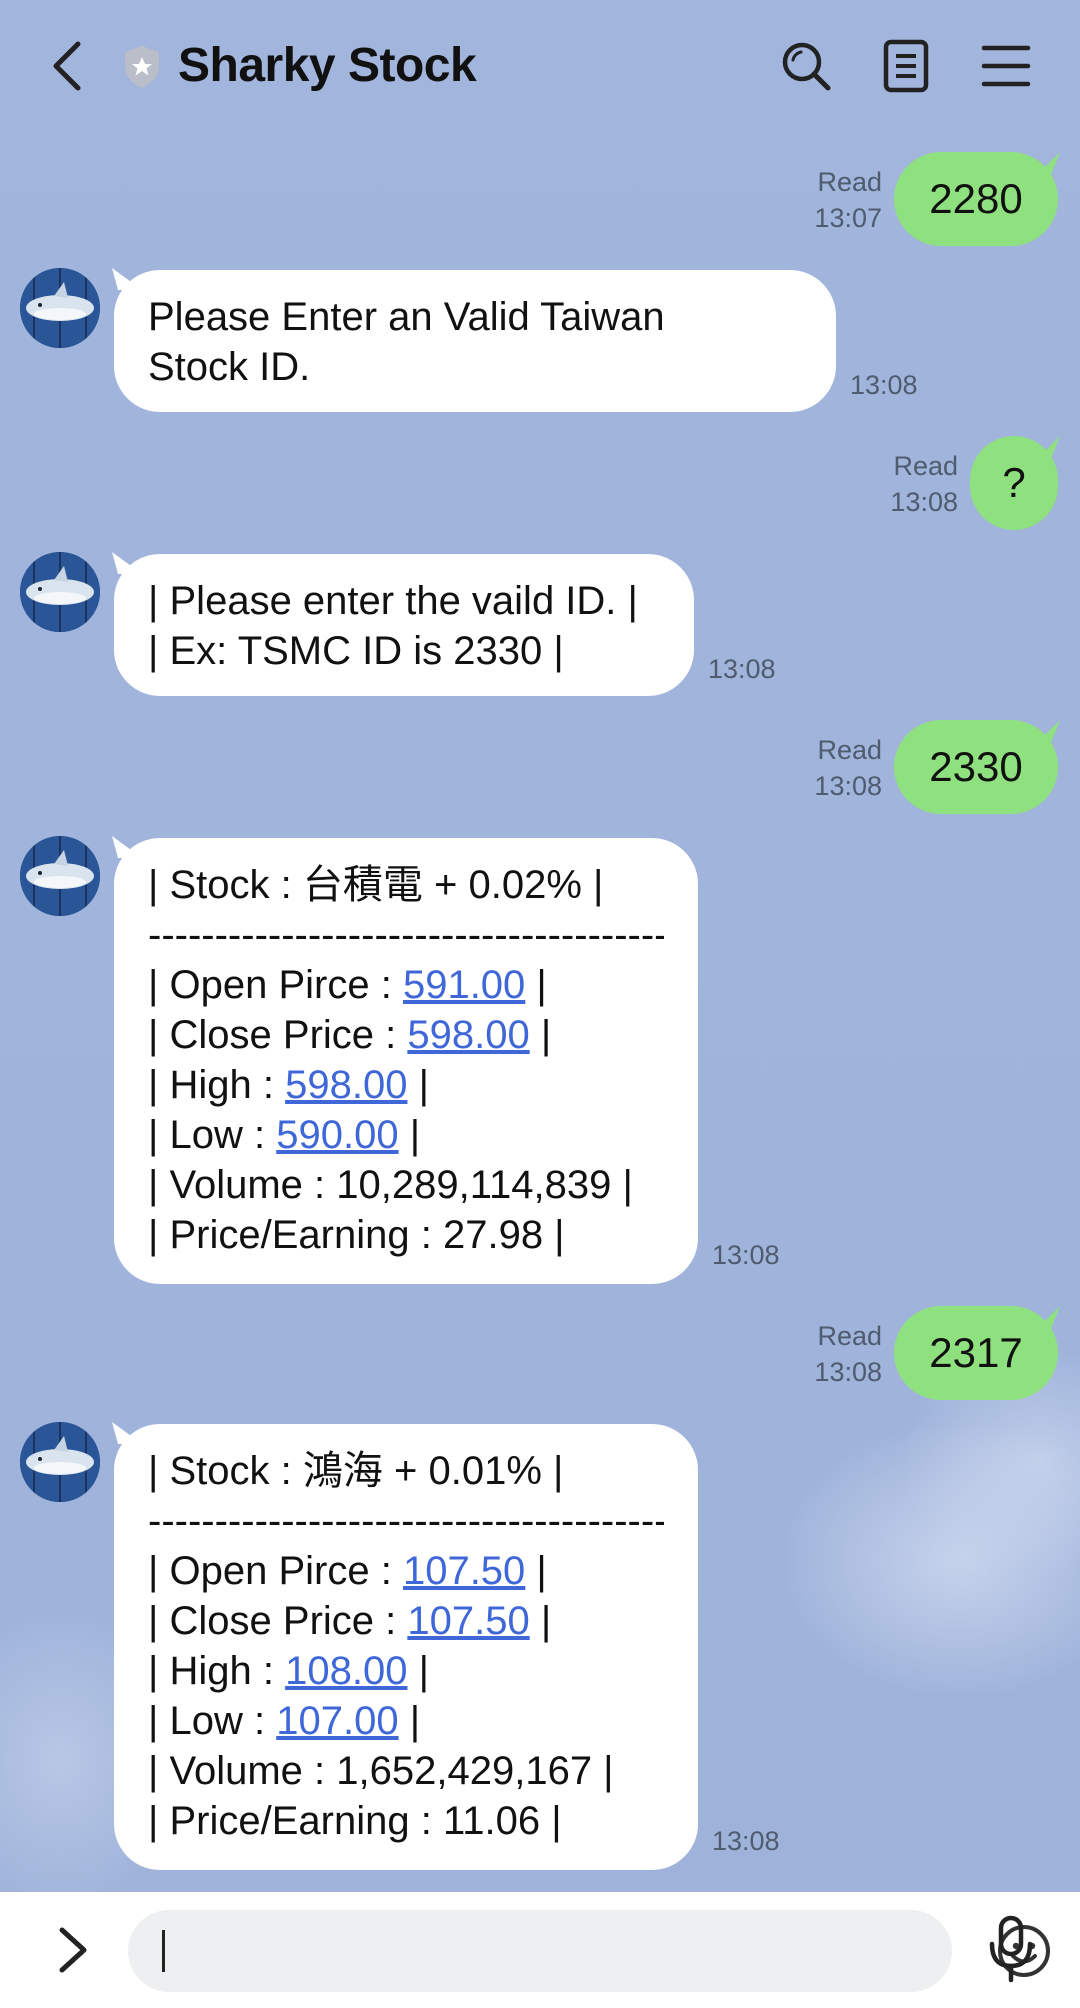 This screenshot has height=2008, width=1080. I want to click on sent-message-bubble: 2280, so click(976, 199).